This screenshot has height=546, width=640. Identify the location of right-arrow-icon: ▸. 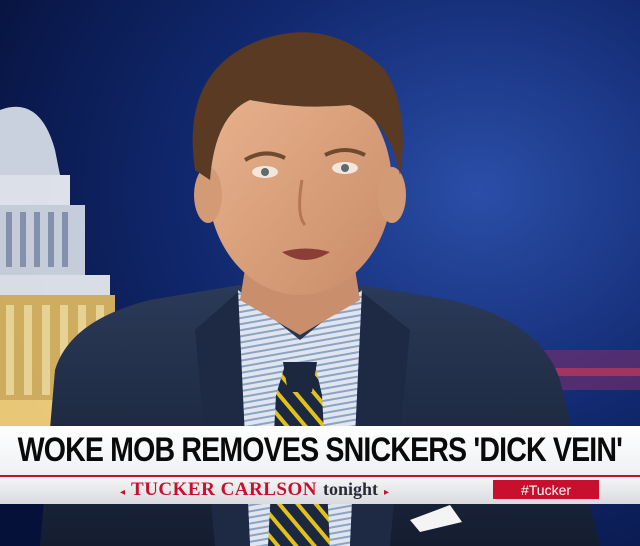
(387, 492).